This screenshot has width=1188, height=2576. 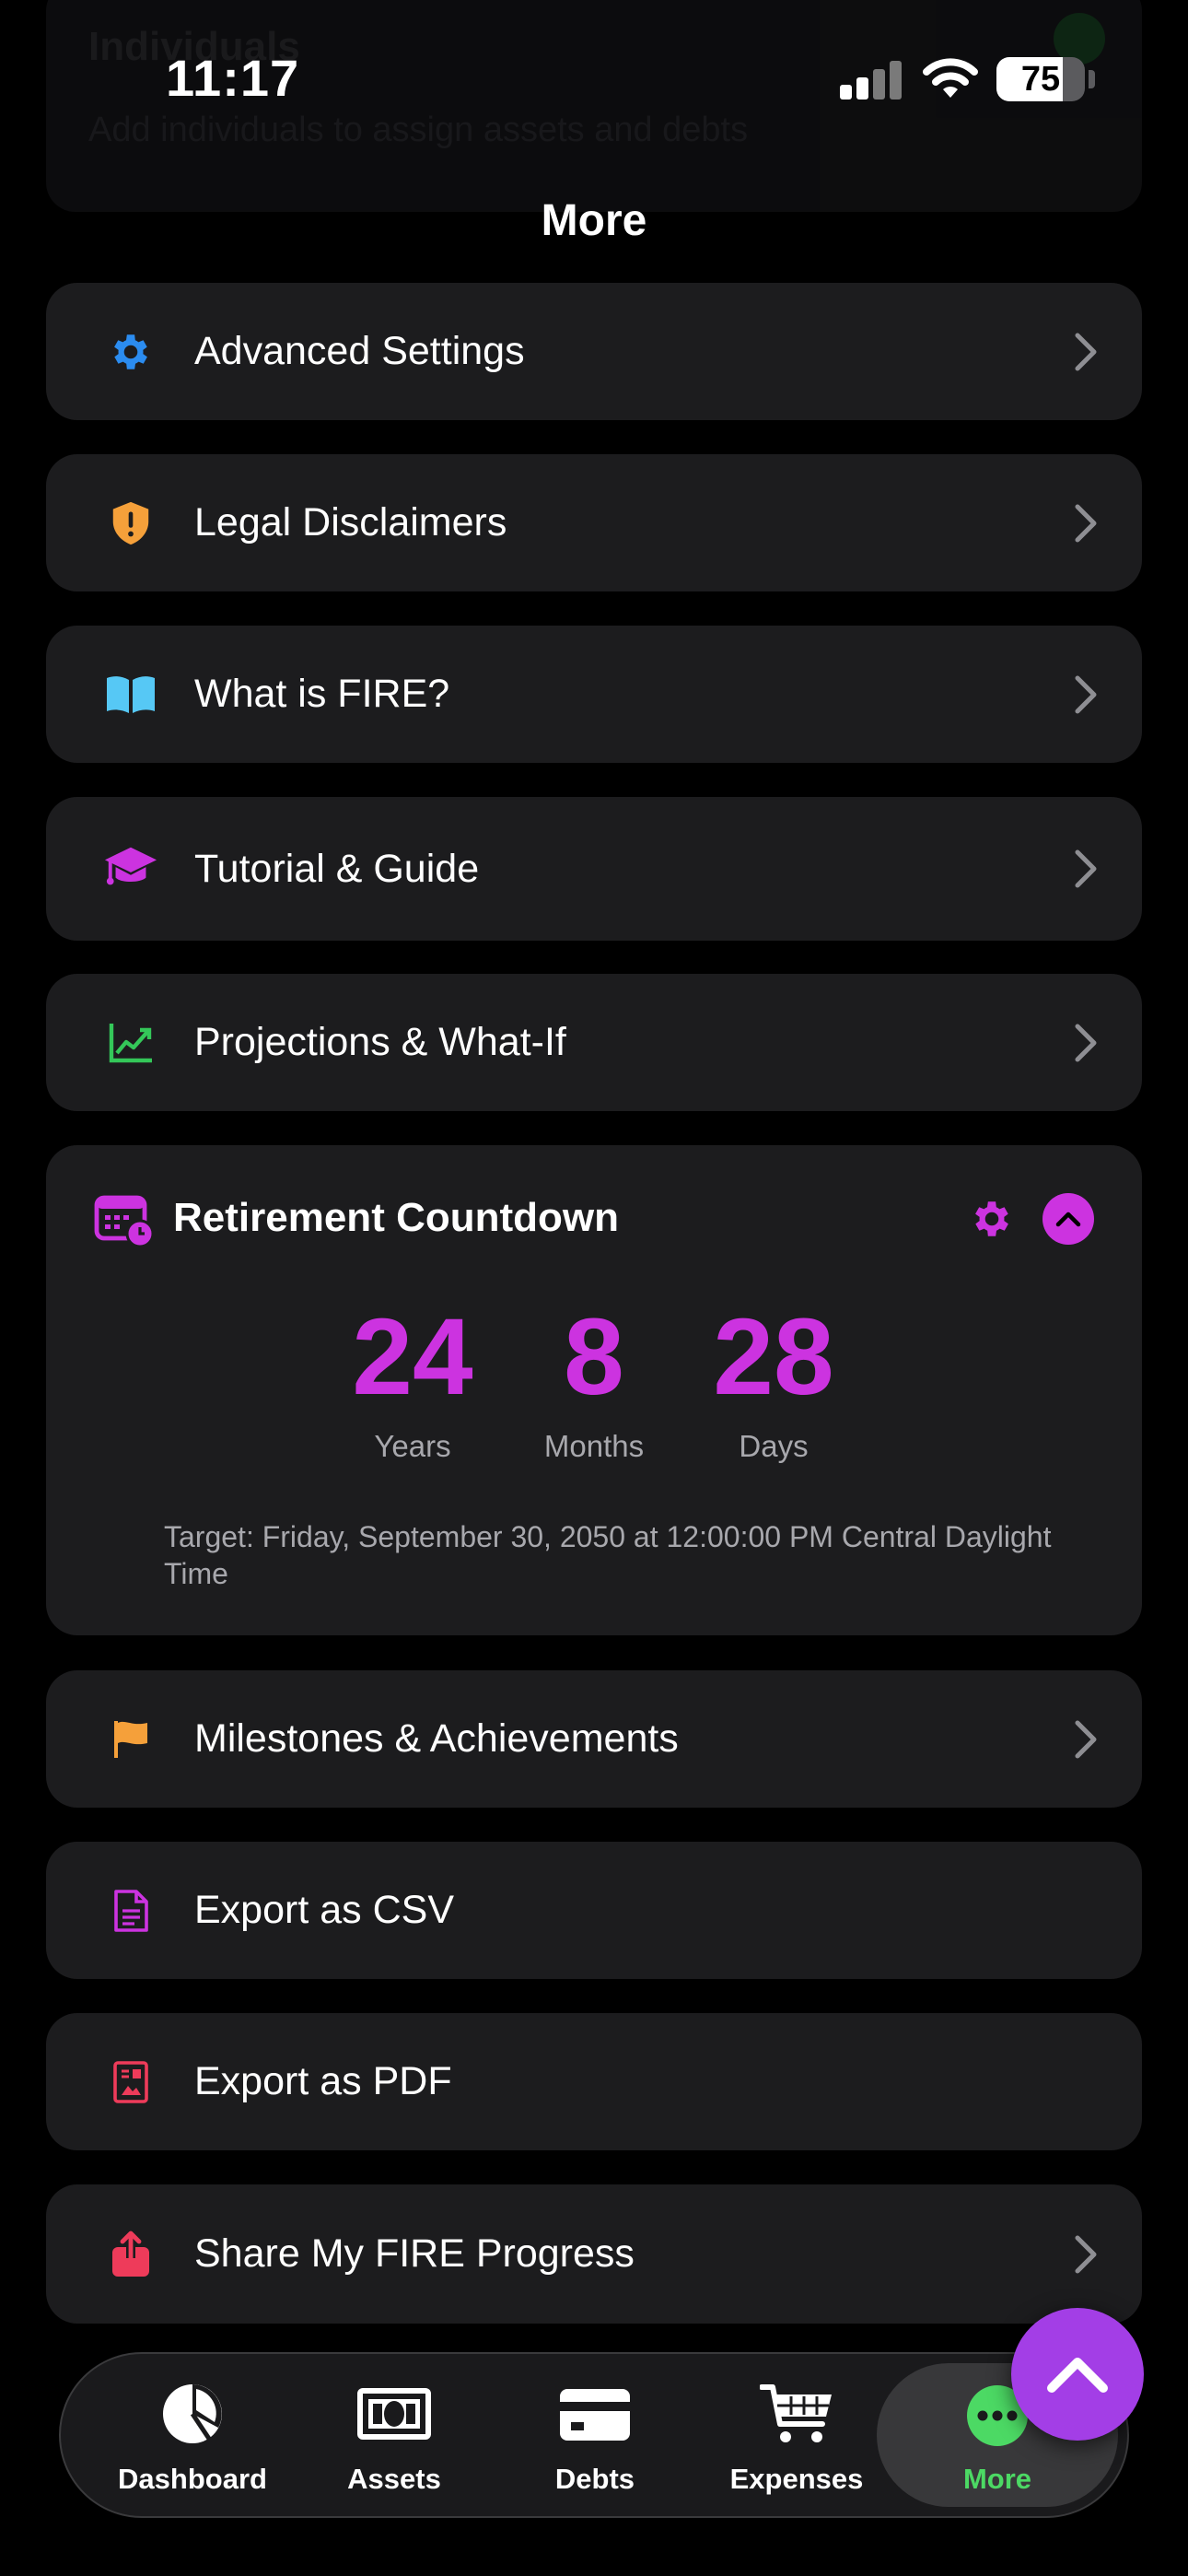 I want to click on tab-dashboard: Dashboard, so click(x=192, y=2435).